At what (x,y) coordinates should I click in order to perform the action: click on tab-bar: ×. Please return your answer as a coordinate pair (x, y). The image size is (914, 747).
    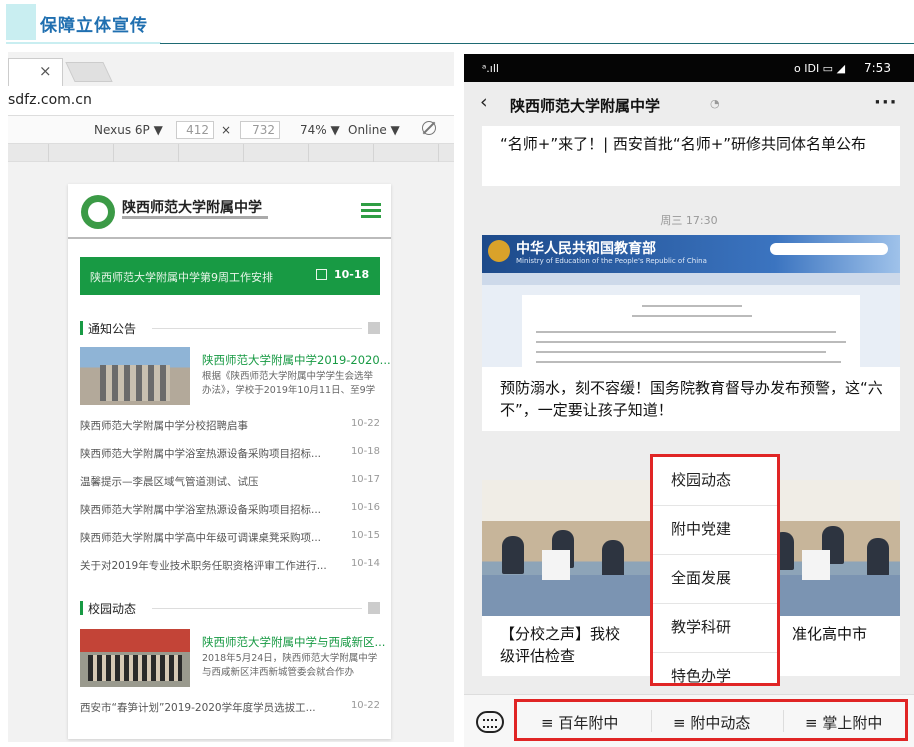
    Looking at the image, I should click on (231, 69).